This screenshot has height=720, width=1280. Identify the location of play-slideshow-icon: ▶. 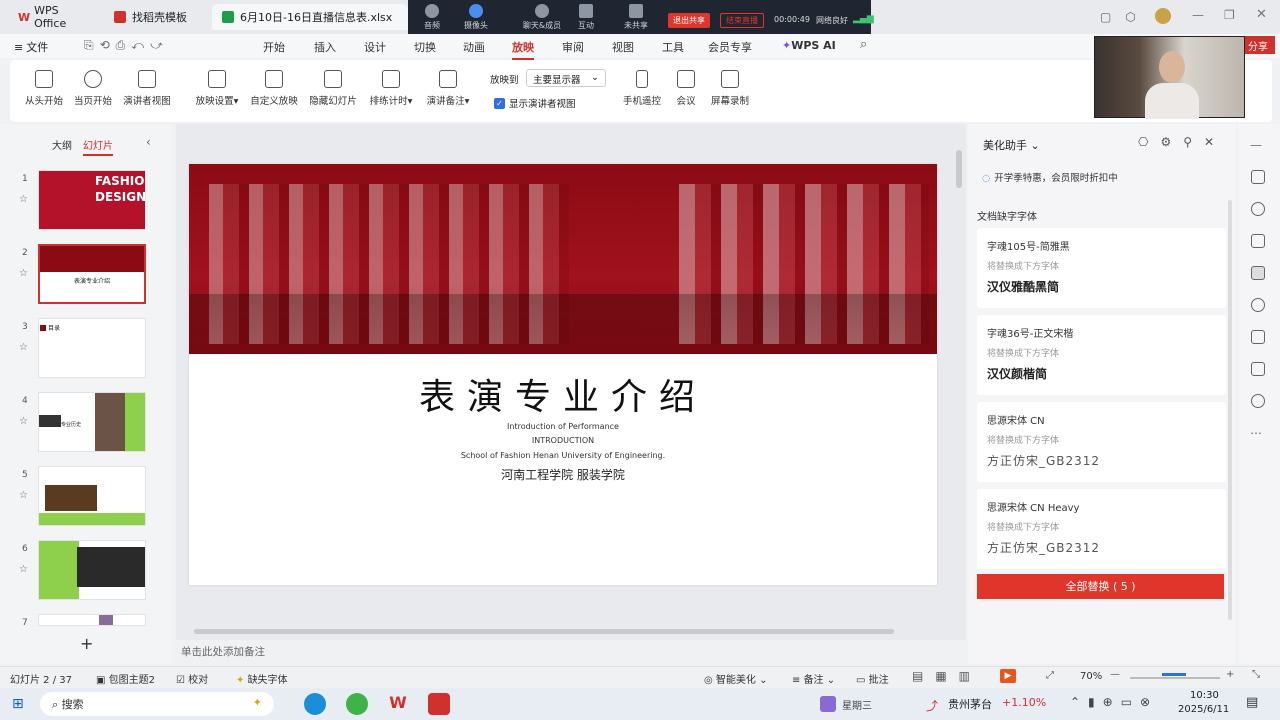
(1008, 676).